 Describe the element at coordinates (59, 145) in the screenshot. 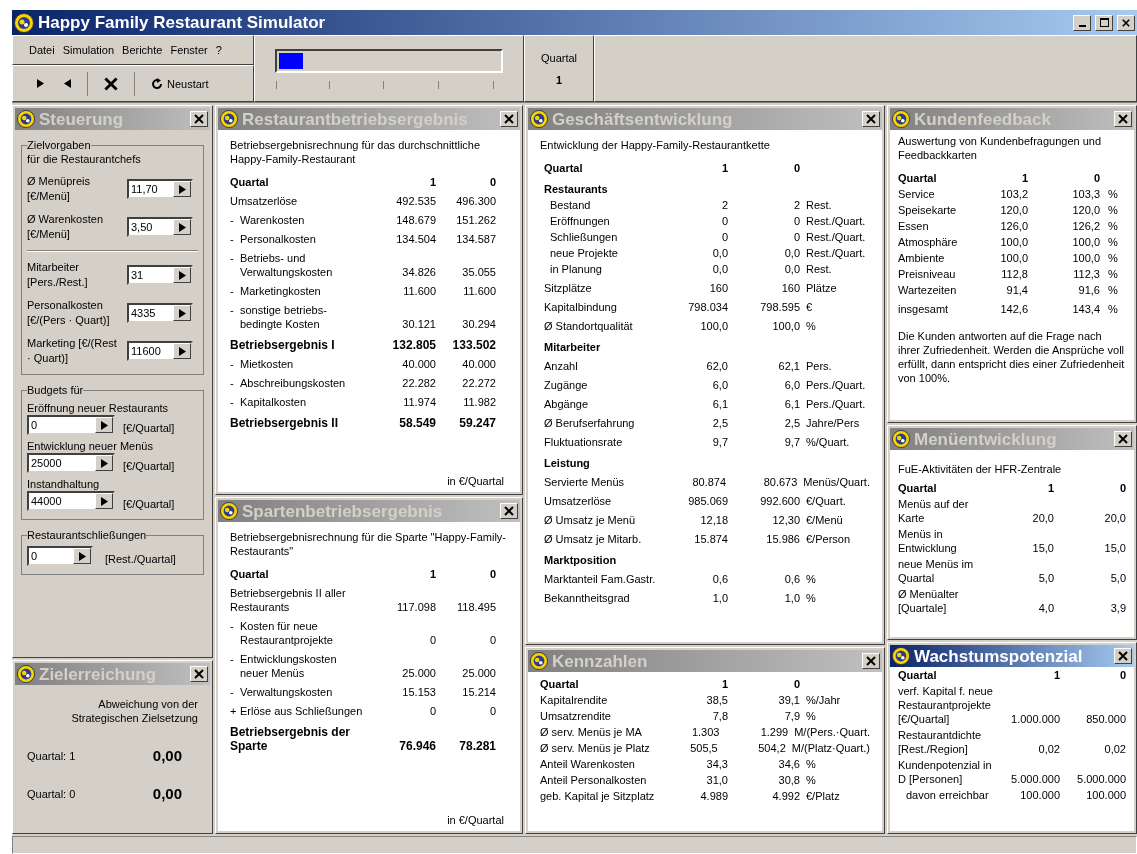

I see `group-legend: Zielvorgaben` at that location.